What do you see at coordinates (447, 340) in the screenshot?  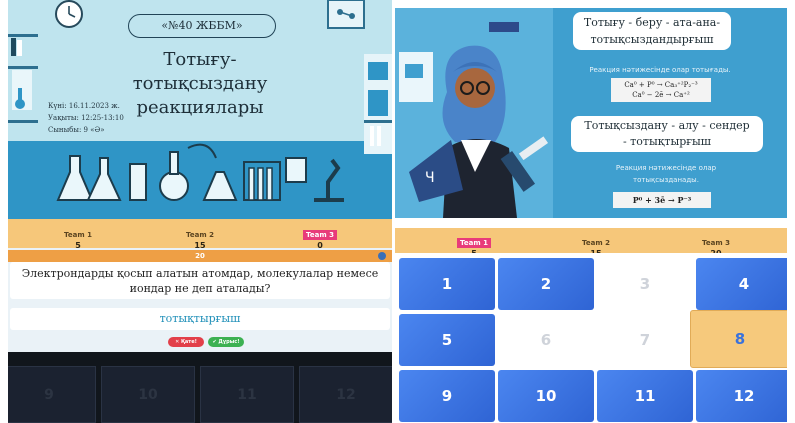 I see `board-tile: 5` at bounding box center [447, 340].